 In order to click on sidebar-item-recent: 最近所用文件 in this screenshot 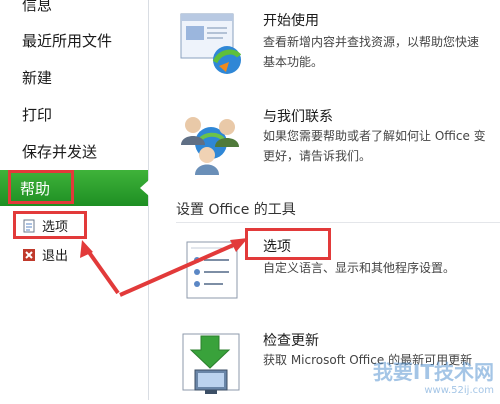, I will do `click(67, 40)`.